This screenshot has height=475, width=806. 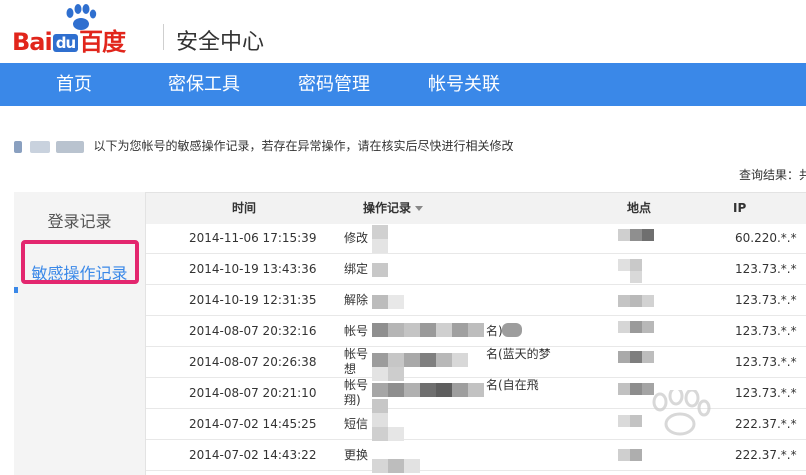 What do you see at coordinates (244, 208) in the screenshot?
I see `column-header-time: 时间` at bounding box center [244, 208].